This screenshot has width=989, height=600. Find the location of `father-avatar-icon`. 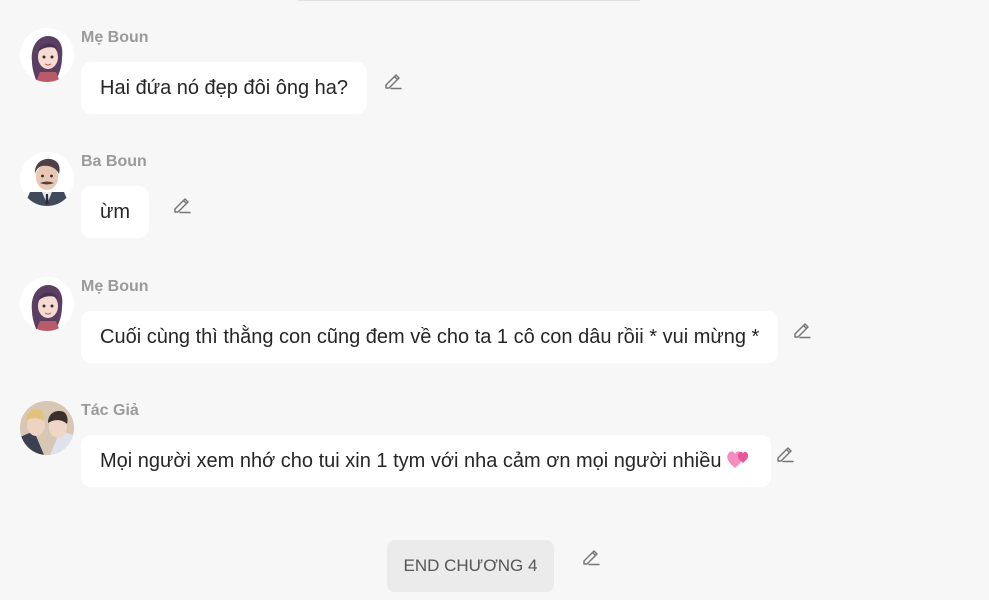

father-avatar-icon is located at coordinates (47, 179).